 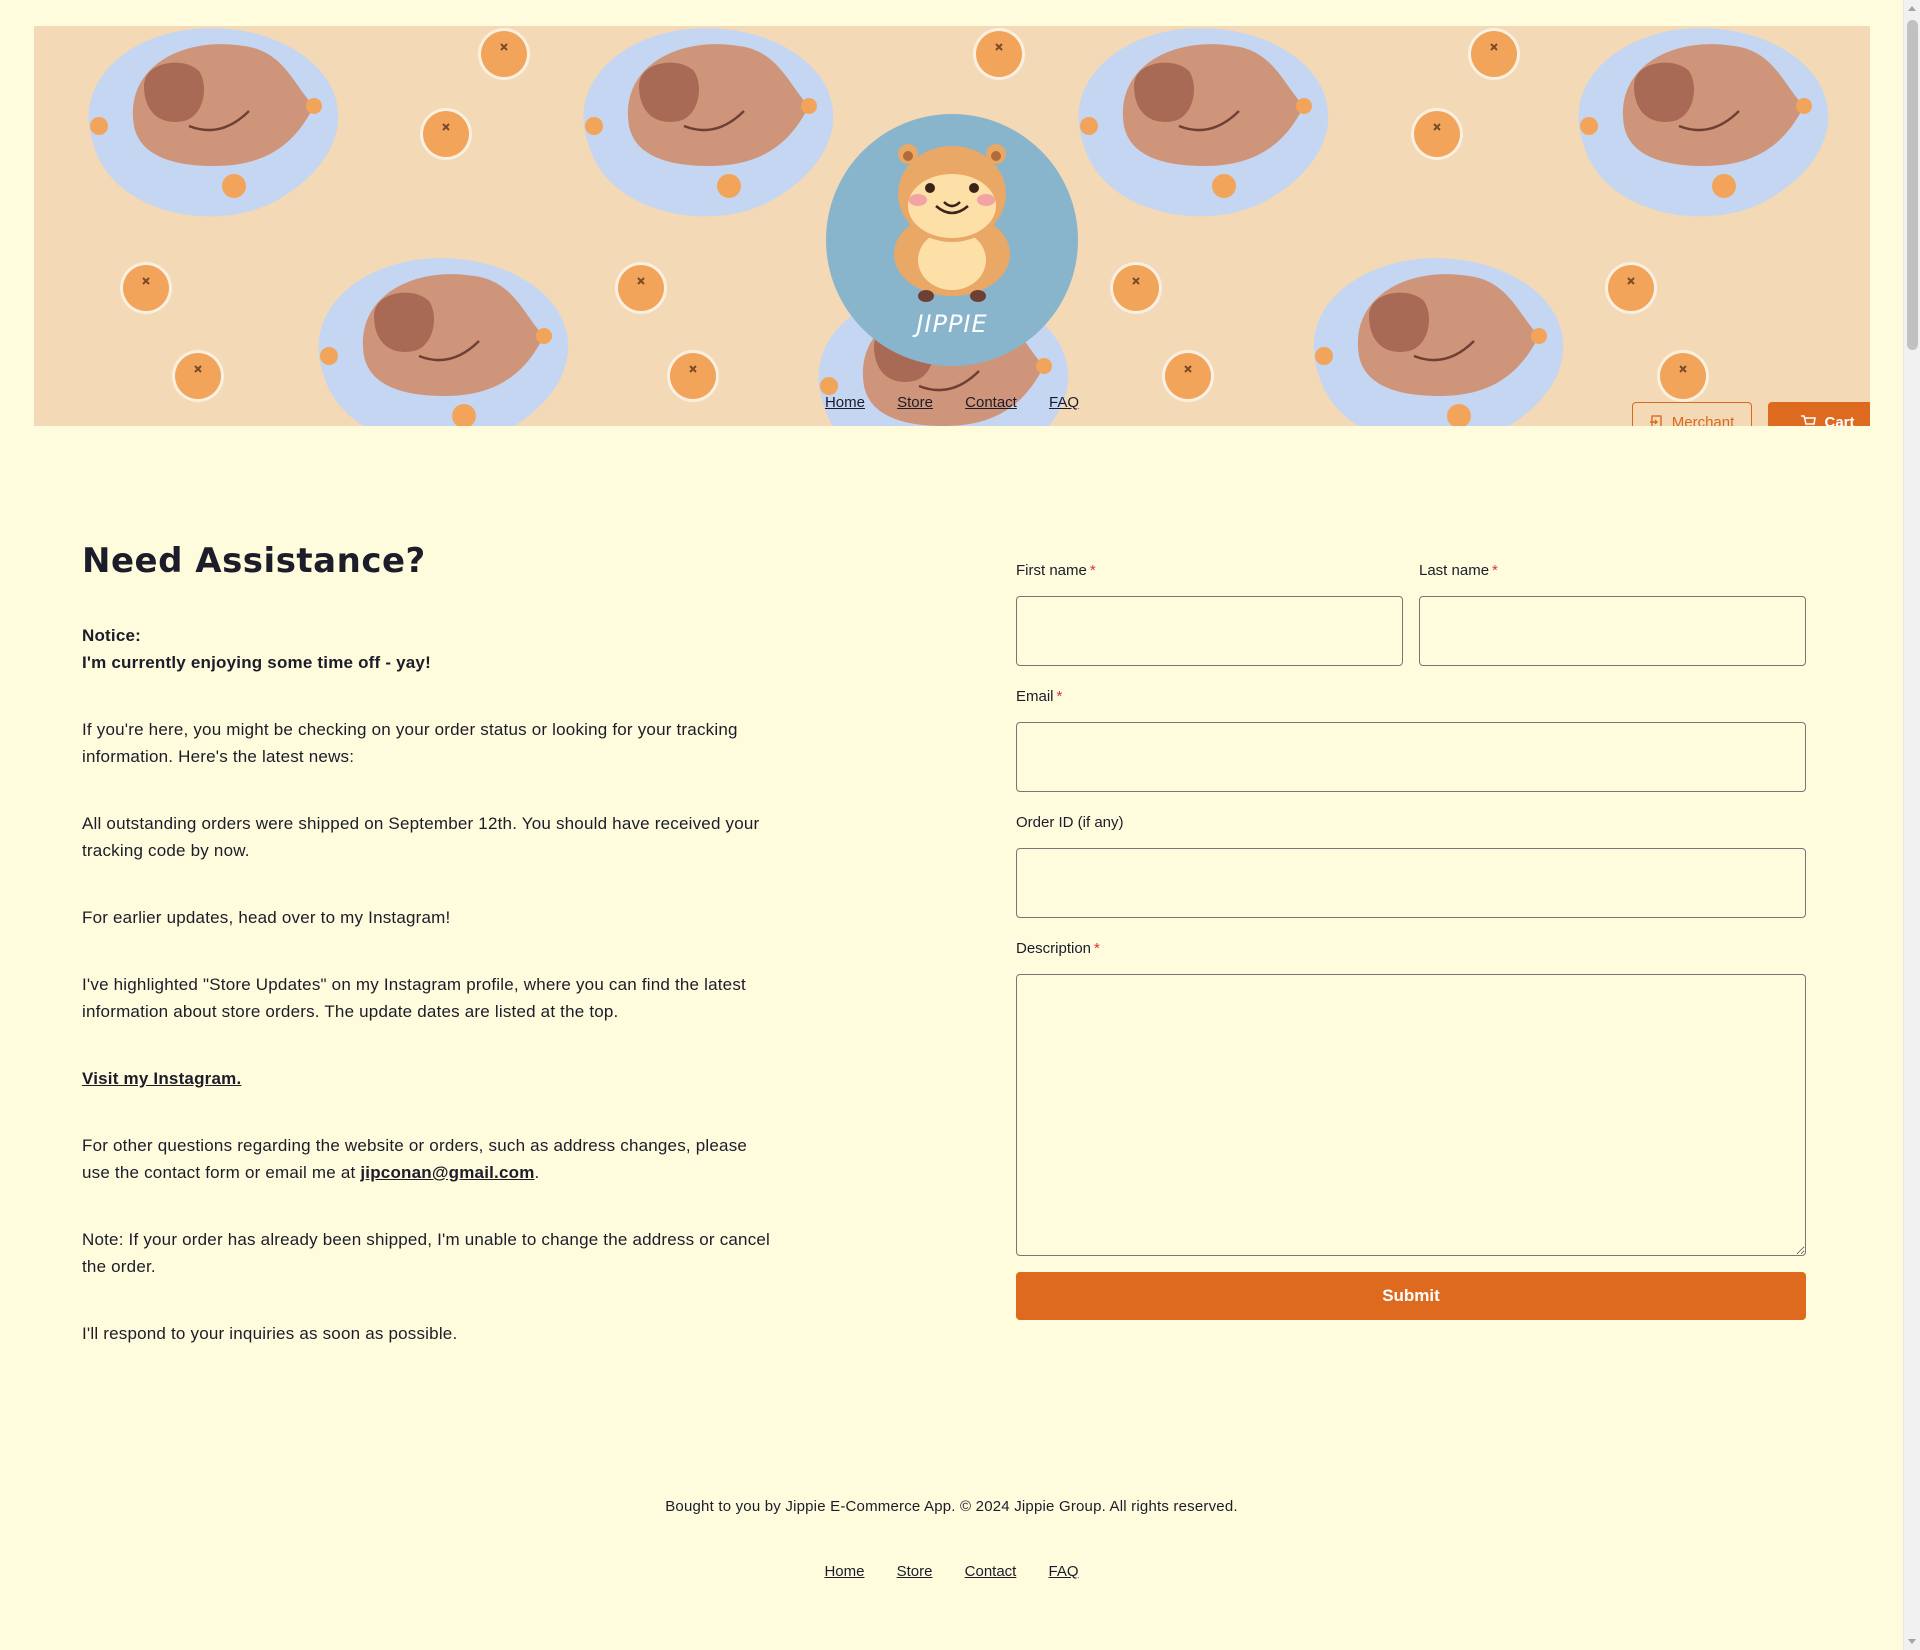 What do you see at coordinates (1054, 948) in the screenshot?
I see `description-label-text: Description` at bounding box center [1054, 948].